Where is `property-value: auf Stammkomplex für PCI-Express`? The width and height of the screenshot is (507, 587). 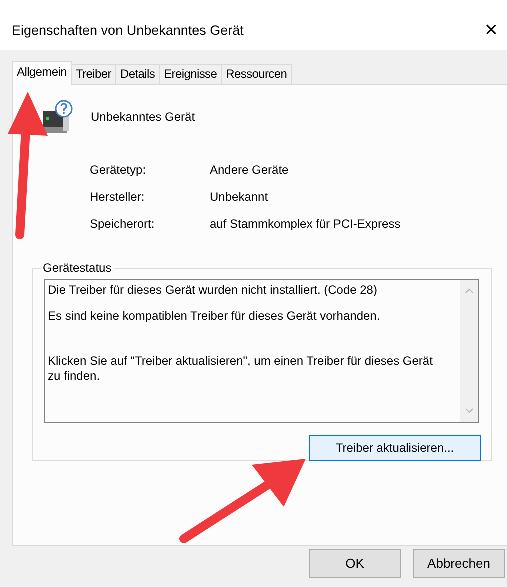 property-value: auf Stammkomplex für PCI-Express is located at coordinates (305, 224).